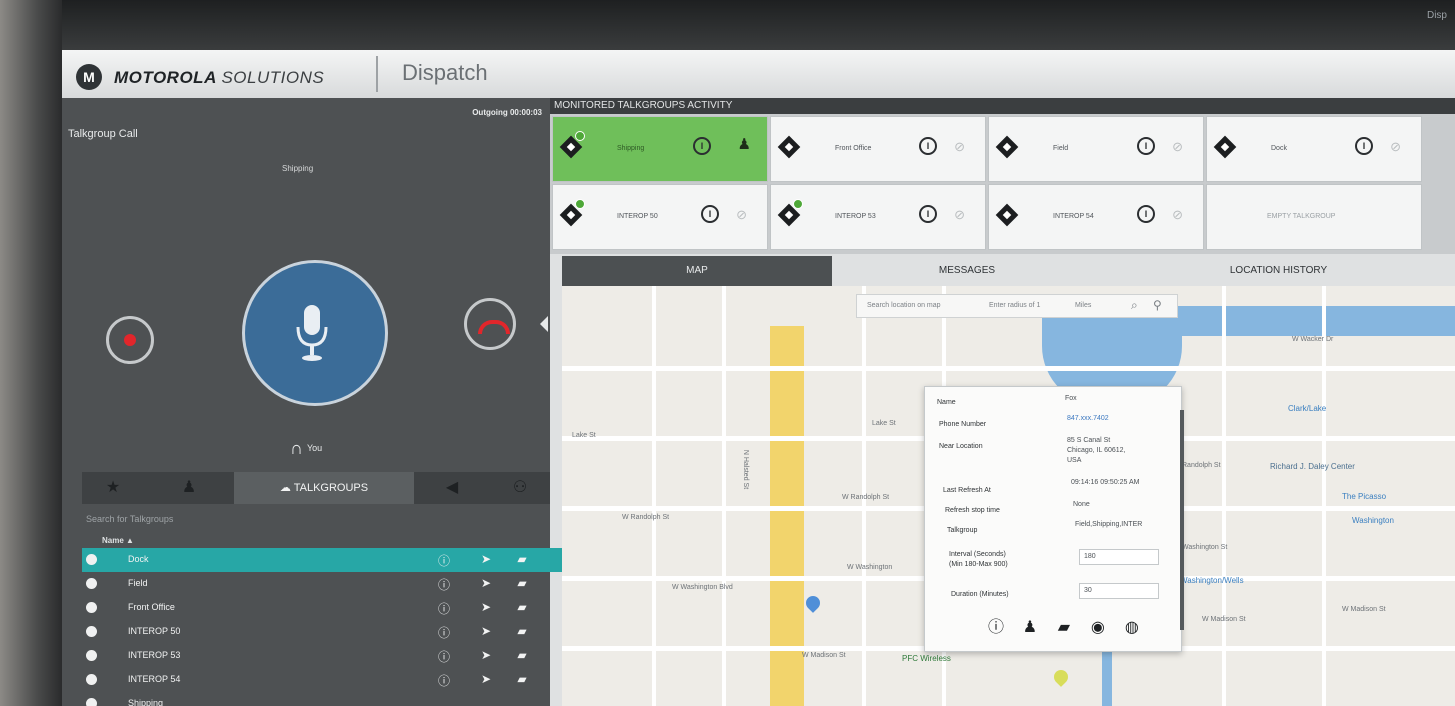 This screenshot has height=706, width=1455. Describe the element at coordinates (744, 144) in the screenshot. I see `speaker-person-icon: ♟` at that location.